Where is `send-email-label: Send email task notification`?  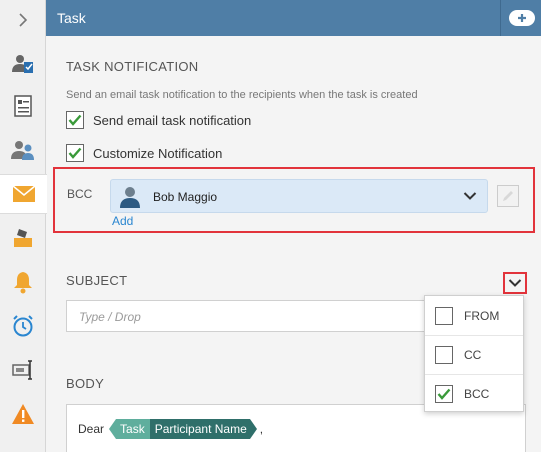 send-email-label: Send email task notification is located at coordinates (172, 120).